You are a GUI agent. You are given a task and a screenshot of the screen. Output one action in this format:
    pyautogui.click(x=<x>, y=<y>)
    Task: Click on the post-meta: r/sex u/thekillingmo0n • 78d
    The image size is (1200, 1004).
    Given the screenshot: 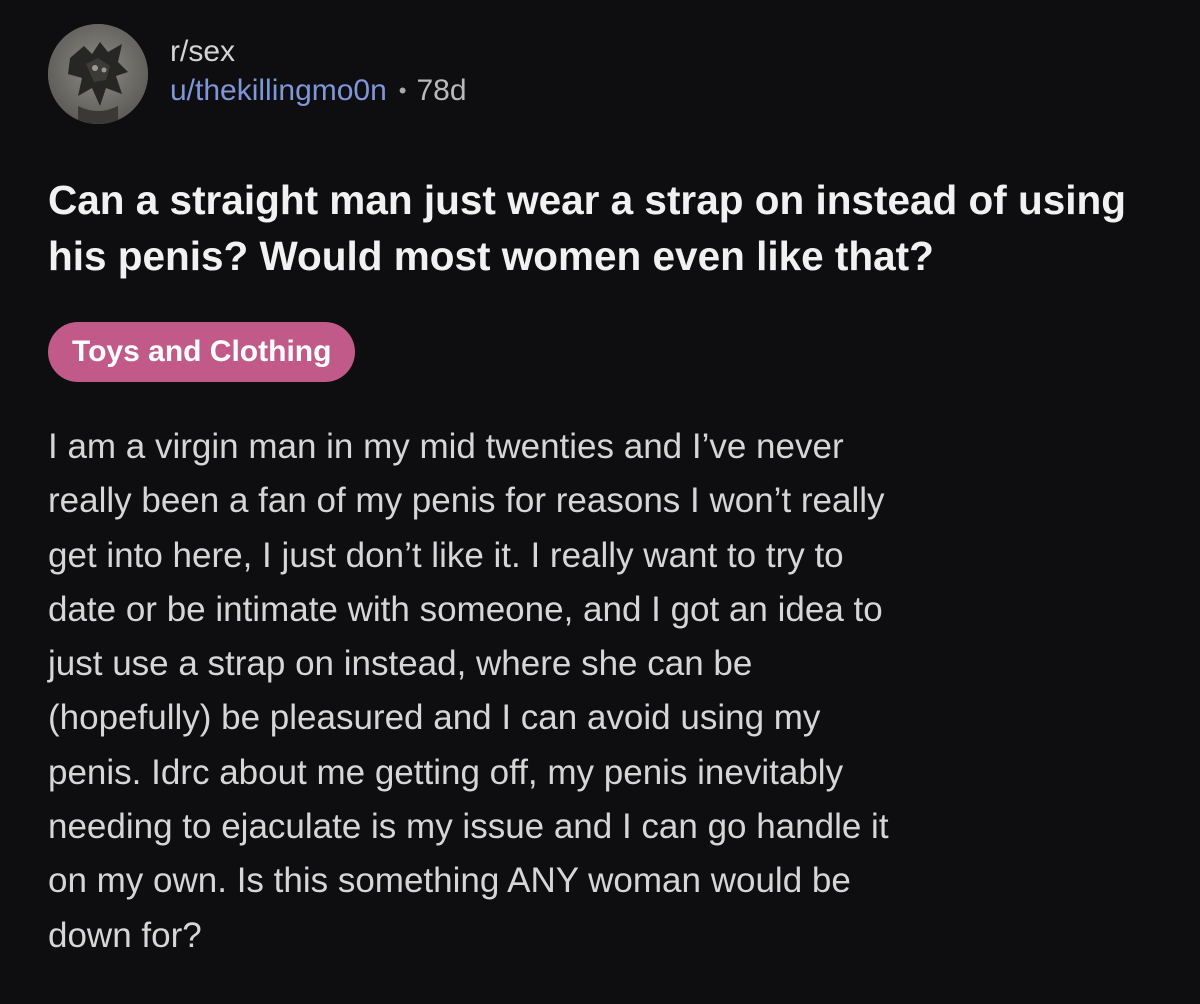 What is the action you would take?
    pyautogui.click(x=318, y=74)
    